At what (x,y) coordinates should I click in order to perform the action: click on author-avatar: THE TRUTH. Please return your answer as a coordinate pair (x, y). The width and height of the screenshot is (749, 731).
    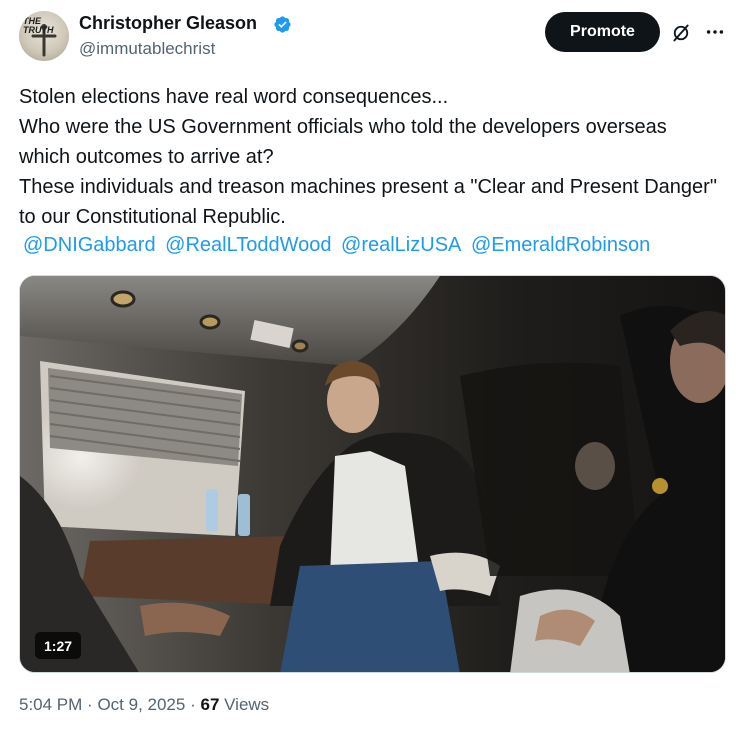
    Looking at the image, I should click on (44, 36).